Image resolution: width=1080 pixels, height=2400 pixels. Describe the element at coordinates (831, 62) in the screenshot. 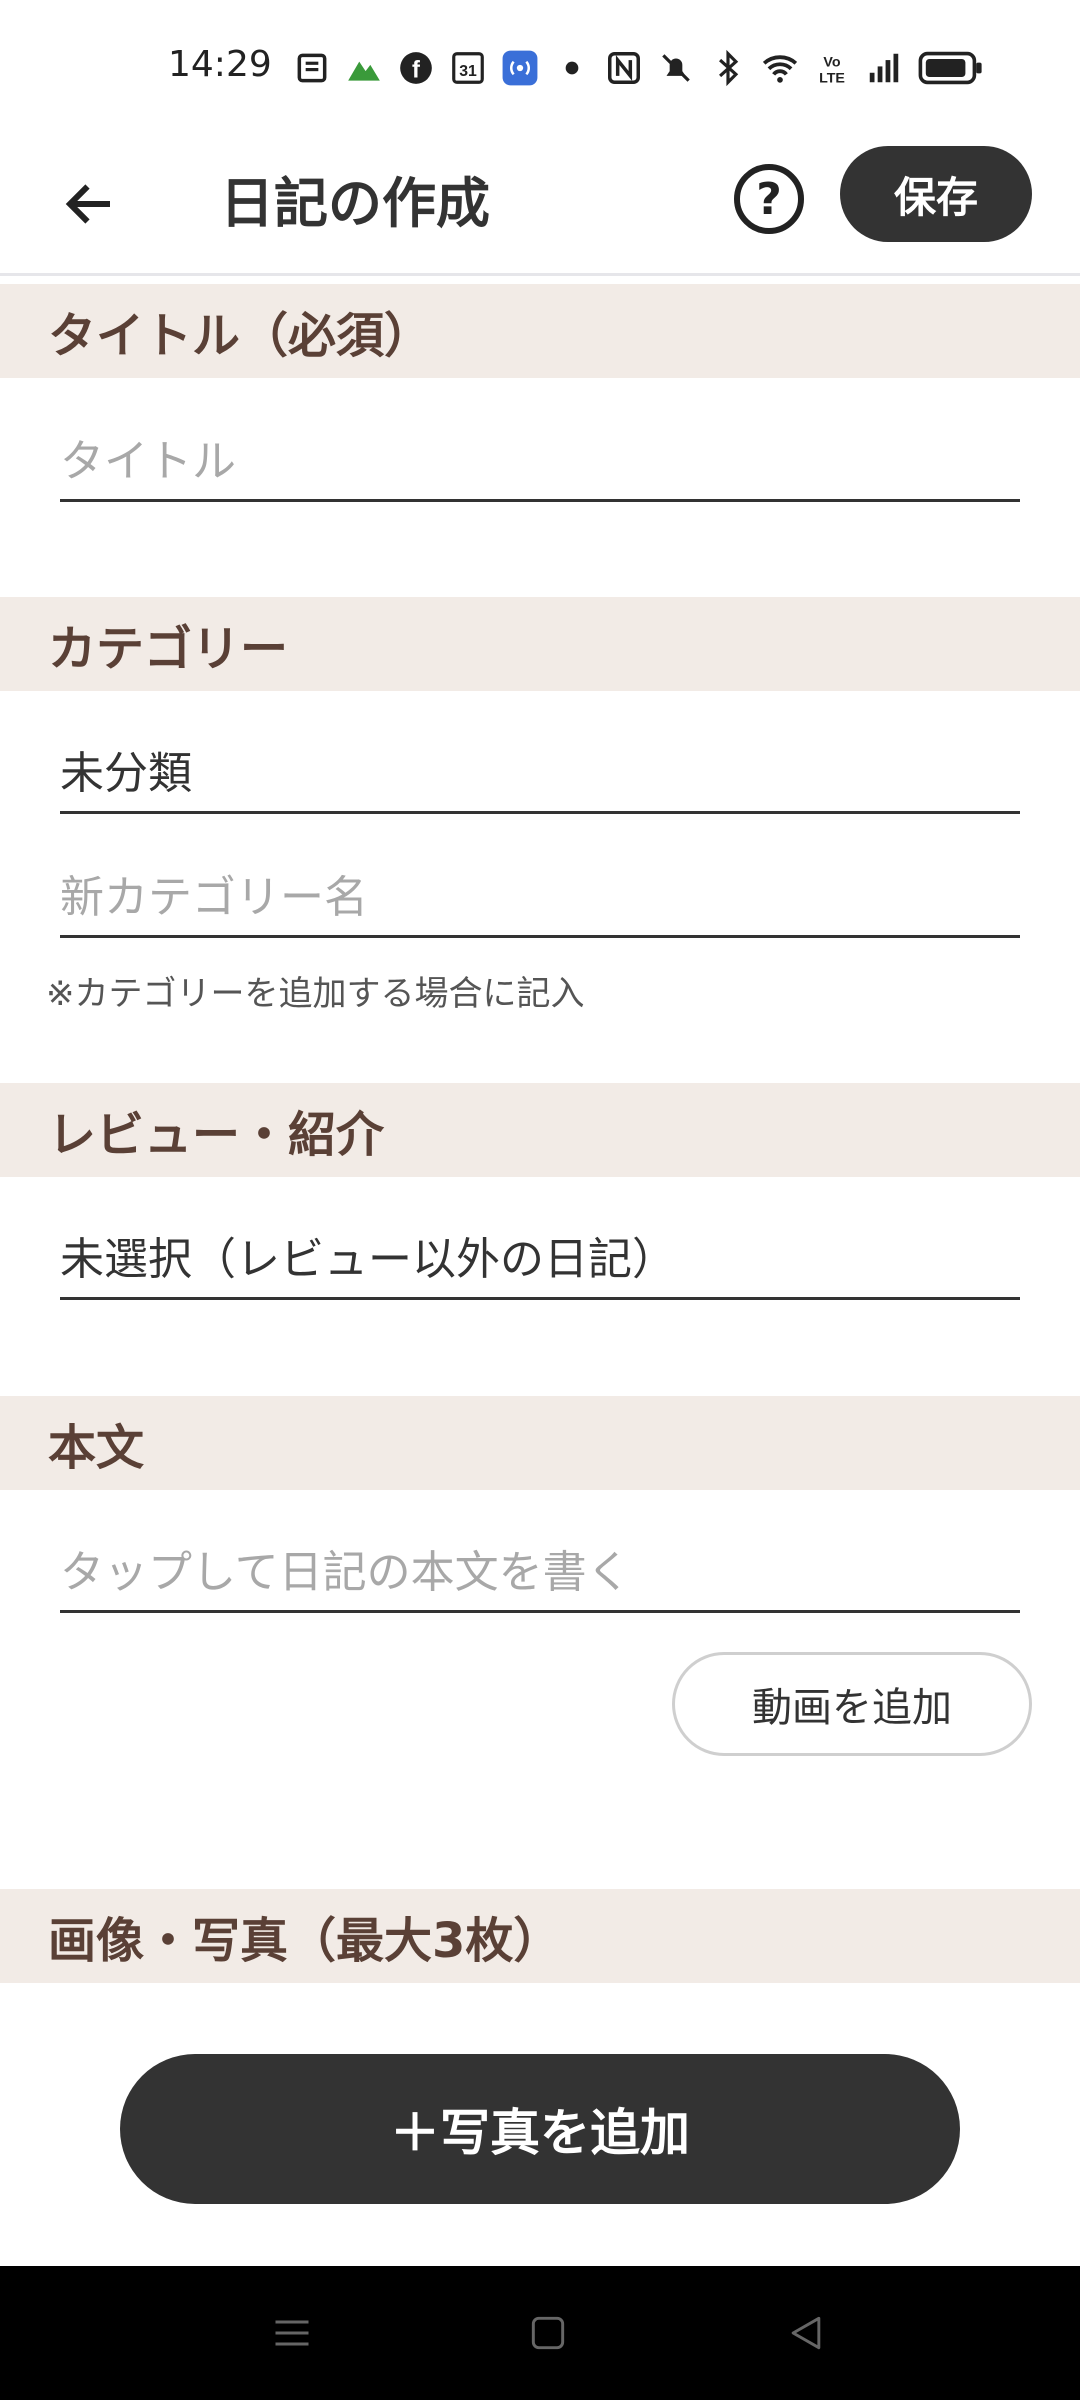

I see `svg-text: Vo` at that location.